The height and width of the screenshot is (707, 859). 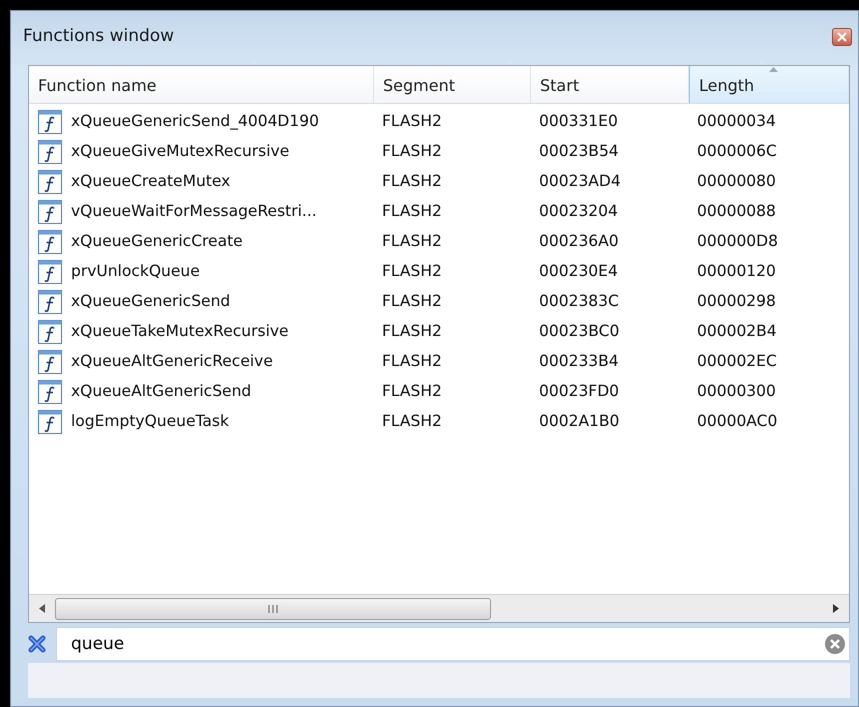 What do you see at coordinates (579, 421) in the screenshot?
I see `start-address: 0002A1B0` at bounding box center [579, 421].